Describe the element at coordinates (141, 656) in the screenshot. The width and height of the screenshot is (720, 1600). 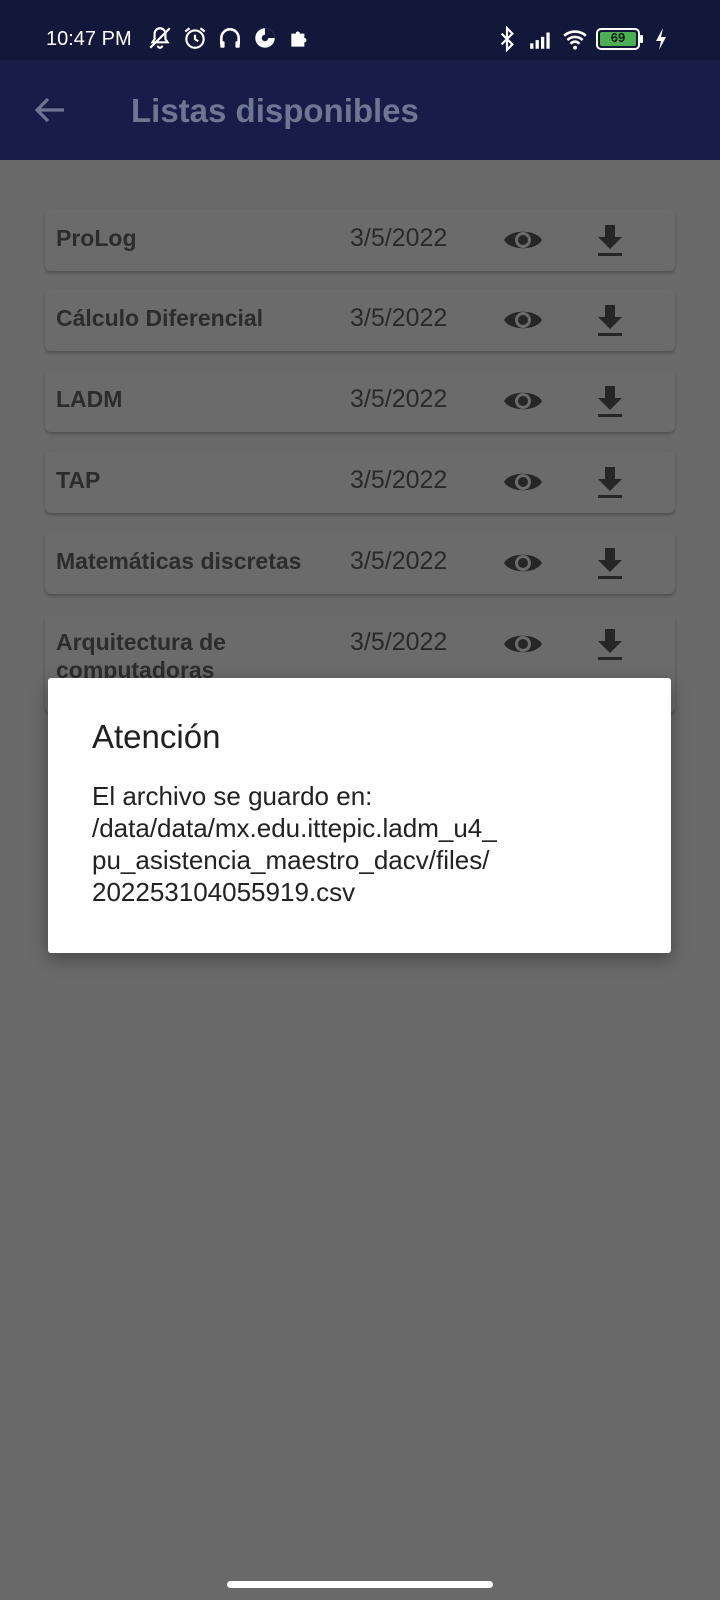
I see `list-item-name: Arquitectura de computadoras` at that location.